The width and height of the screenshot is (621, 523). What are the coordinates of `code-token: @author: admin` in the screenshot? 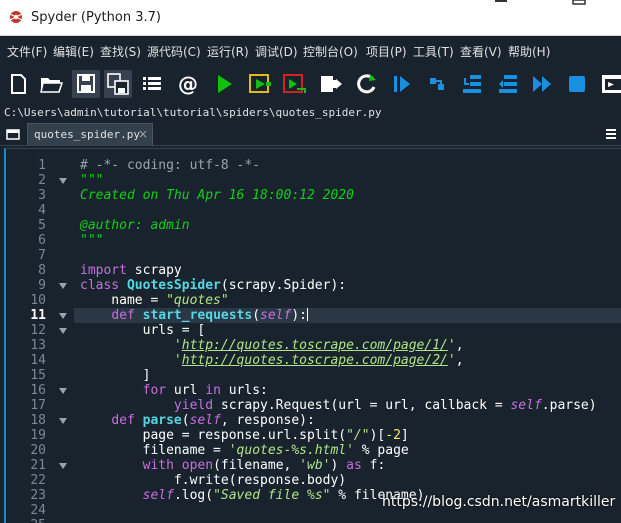 It's located at (135, 225).